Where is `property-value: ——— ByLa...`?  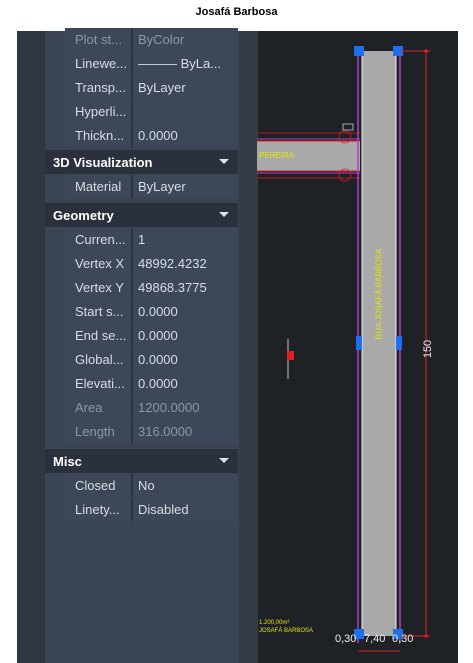 property-value: ——— ByLa... is located at coordinates (185, 63).